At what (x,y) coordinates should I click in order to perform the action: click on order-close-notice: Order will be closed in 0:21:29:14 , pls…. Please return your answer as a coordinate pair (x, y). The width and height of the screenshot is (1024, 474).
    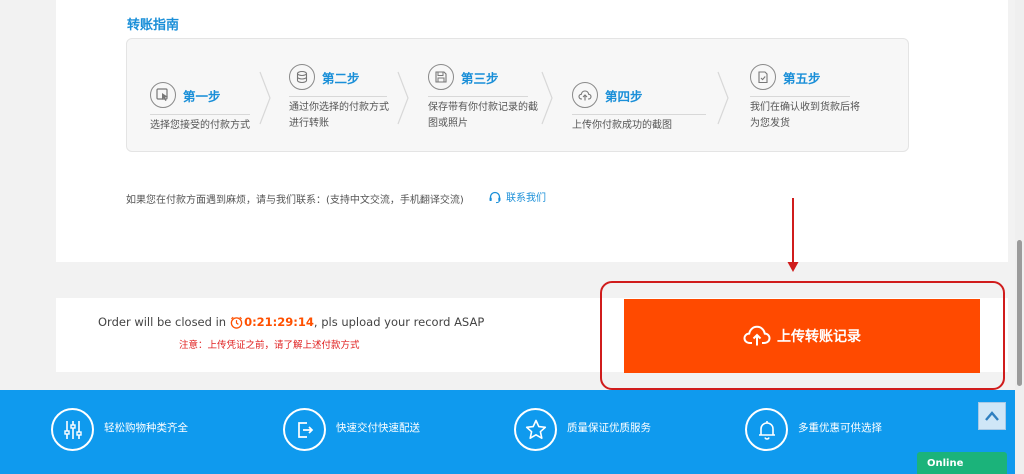
    Looking at the image, I should click on (291, 322).